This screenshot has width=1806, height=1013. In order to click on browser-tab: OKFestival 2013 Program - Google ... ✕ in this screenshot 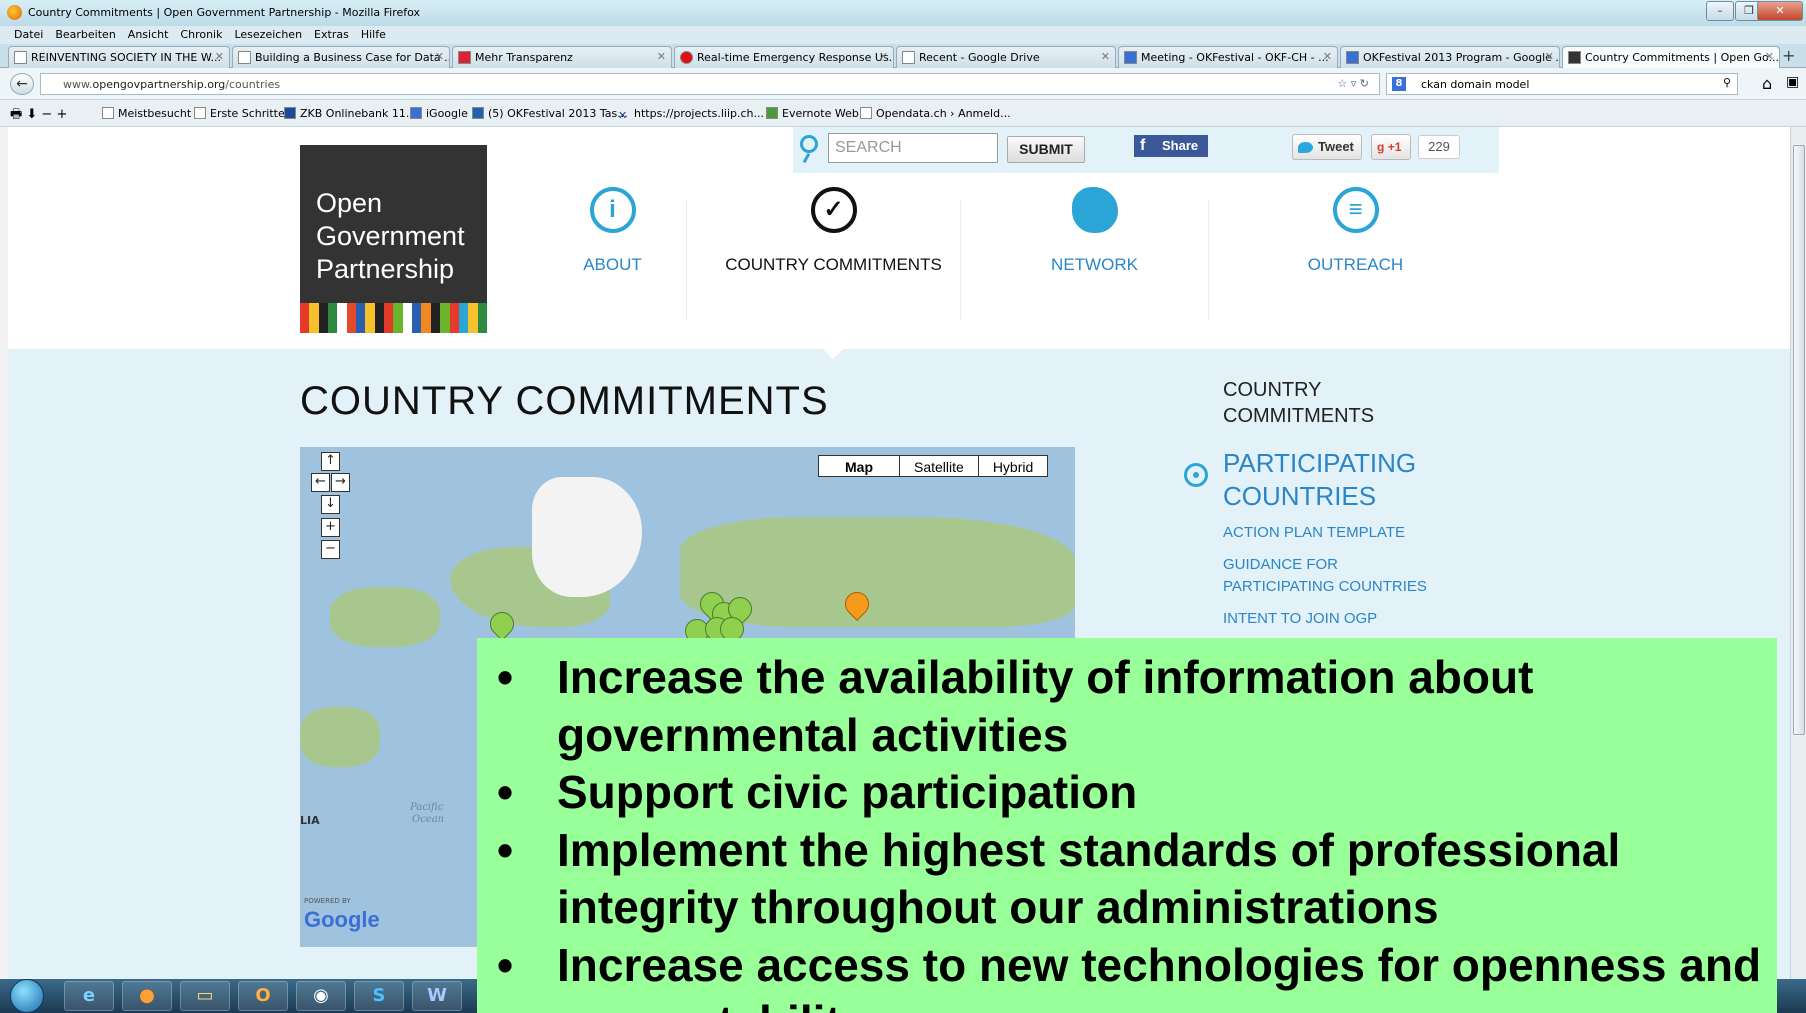, I will do `click(1450, 57)`.